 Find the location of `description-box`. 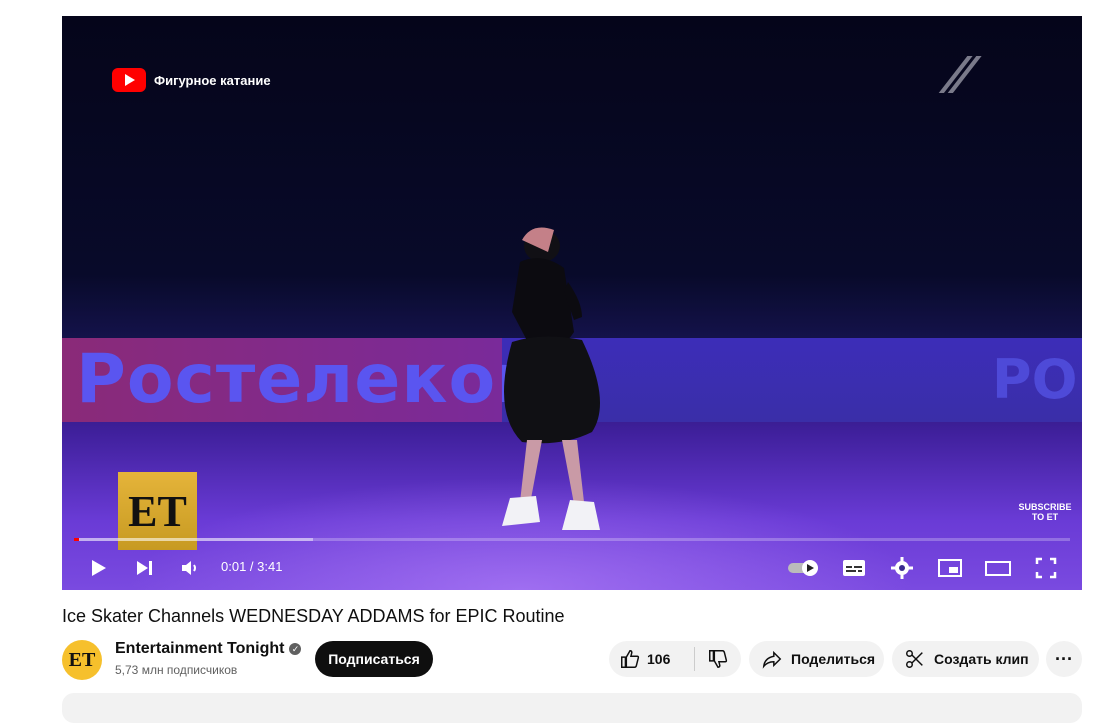

description-box is located at coordinates (572, 708).